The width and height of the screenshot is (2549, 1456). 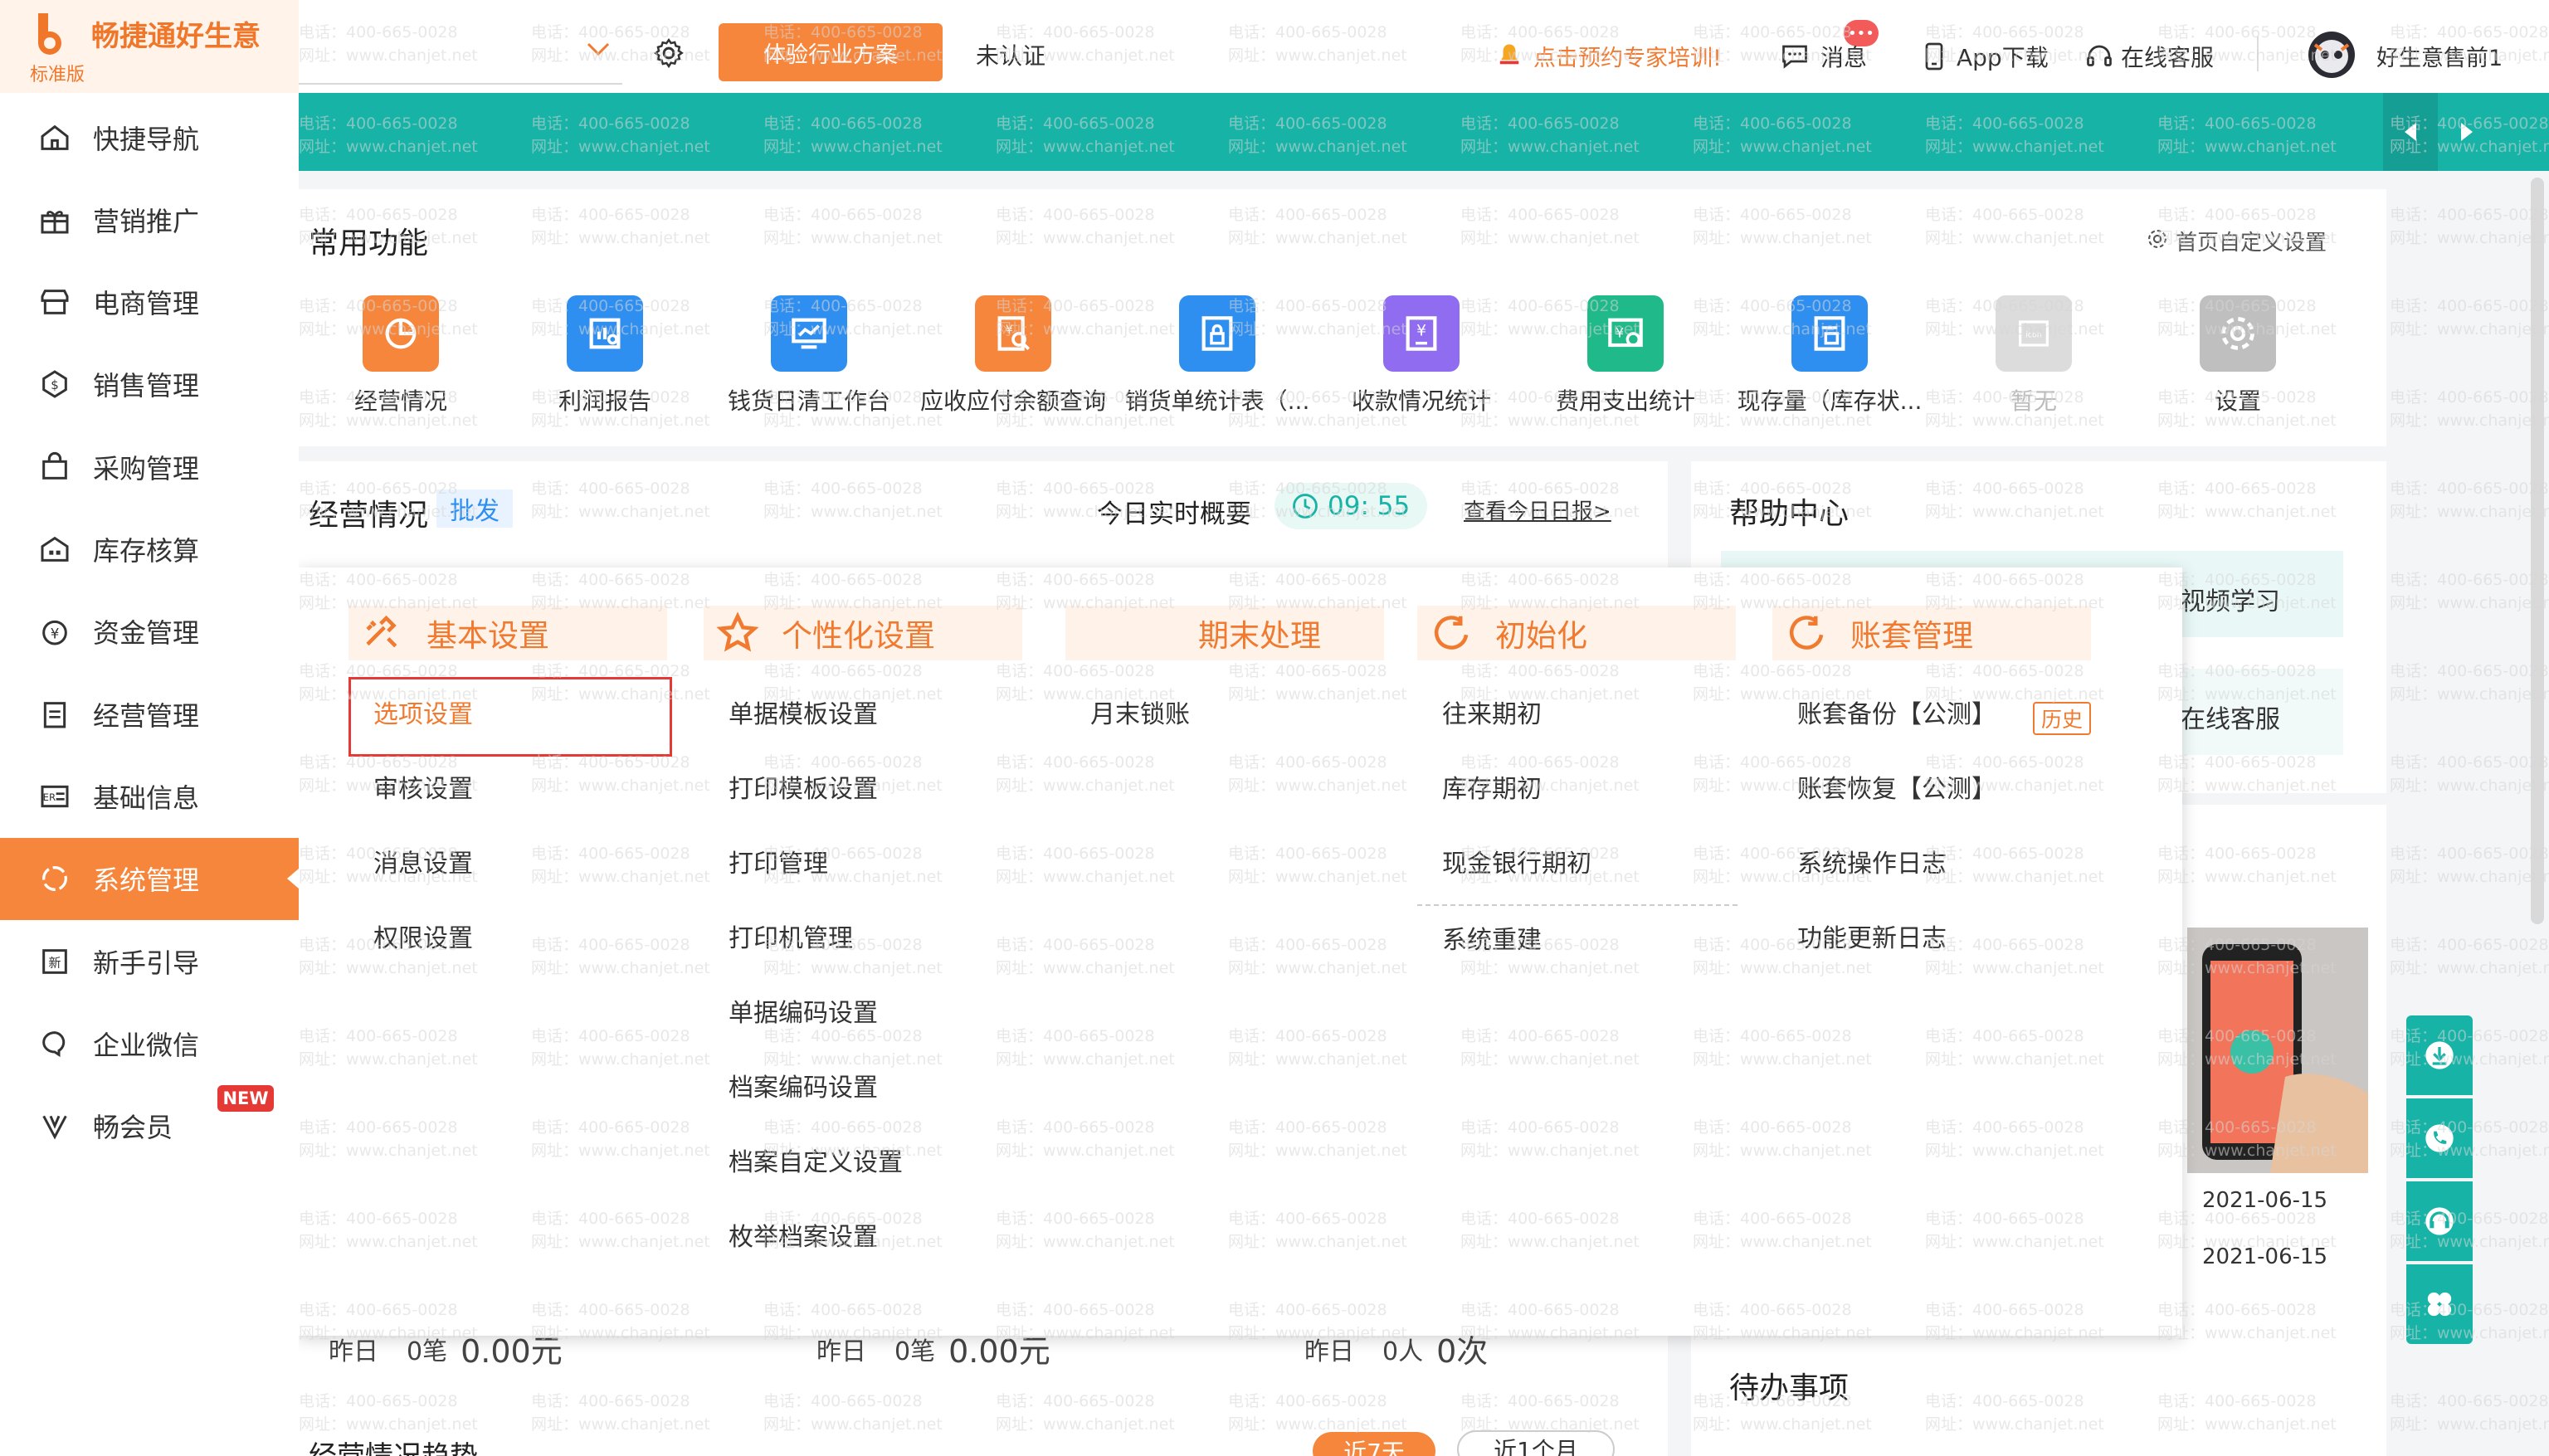 I want to click on company-selector-underline, so click(x=460, y=84).